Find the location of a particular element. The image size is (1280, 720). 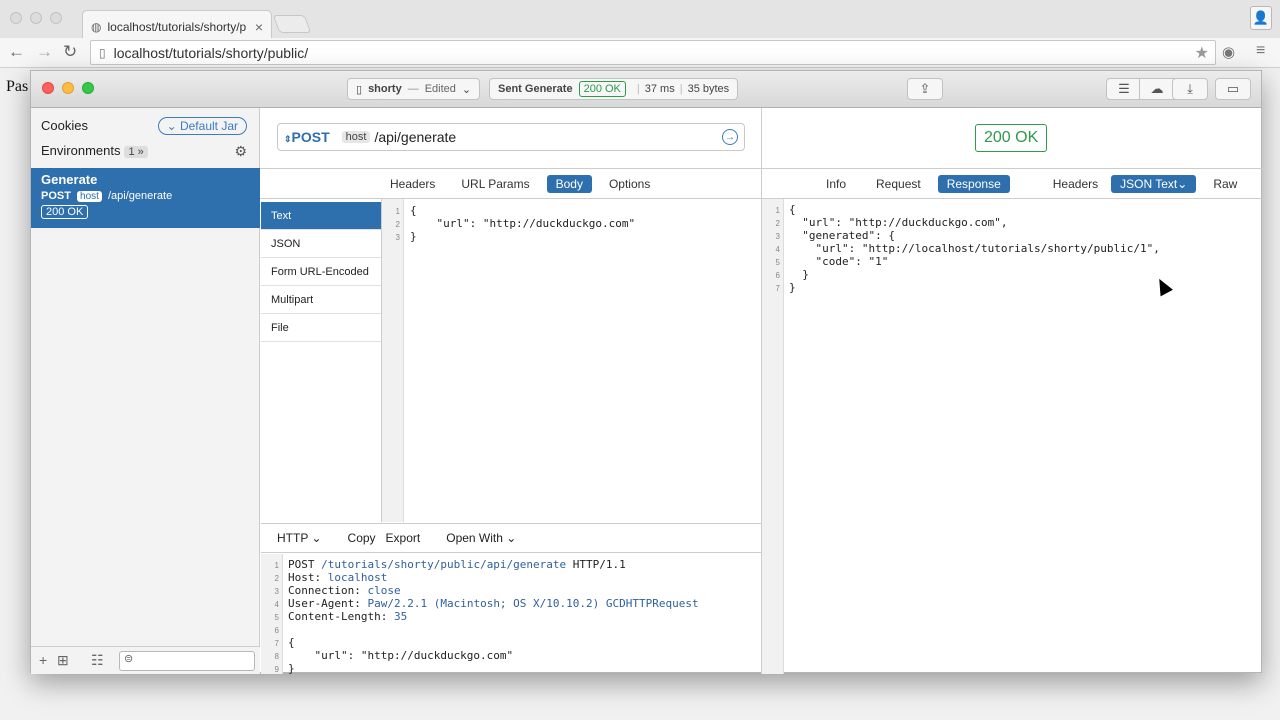

tab-body: Body is located at coordinates (569, 184).